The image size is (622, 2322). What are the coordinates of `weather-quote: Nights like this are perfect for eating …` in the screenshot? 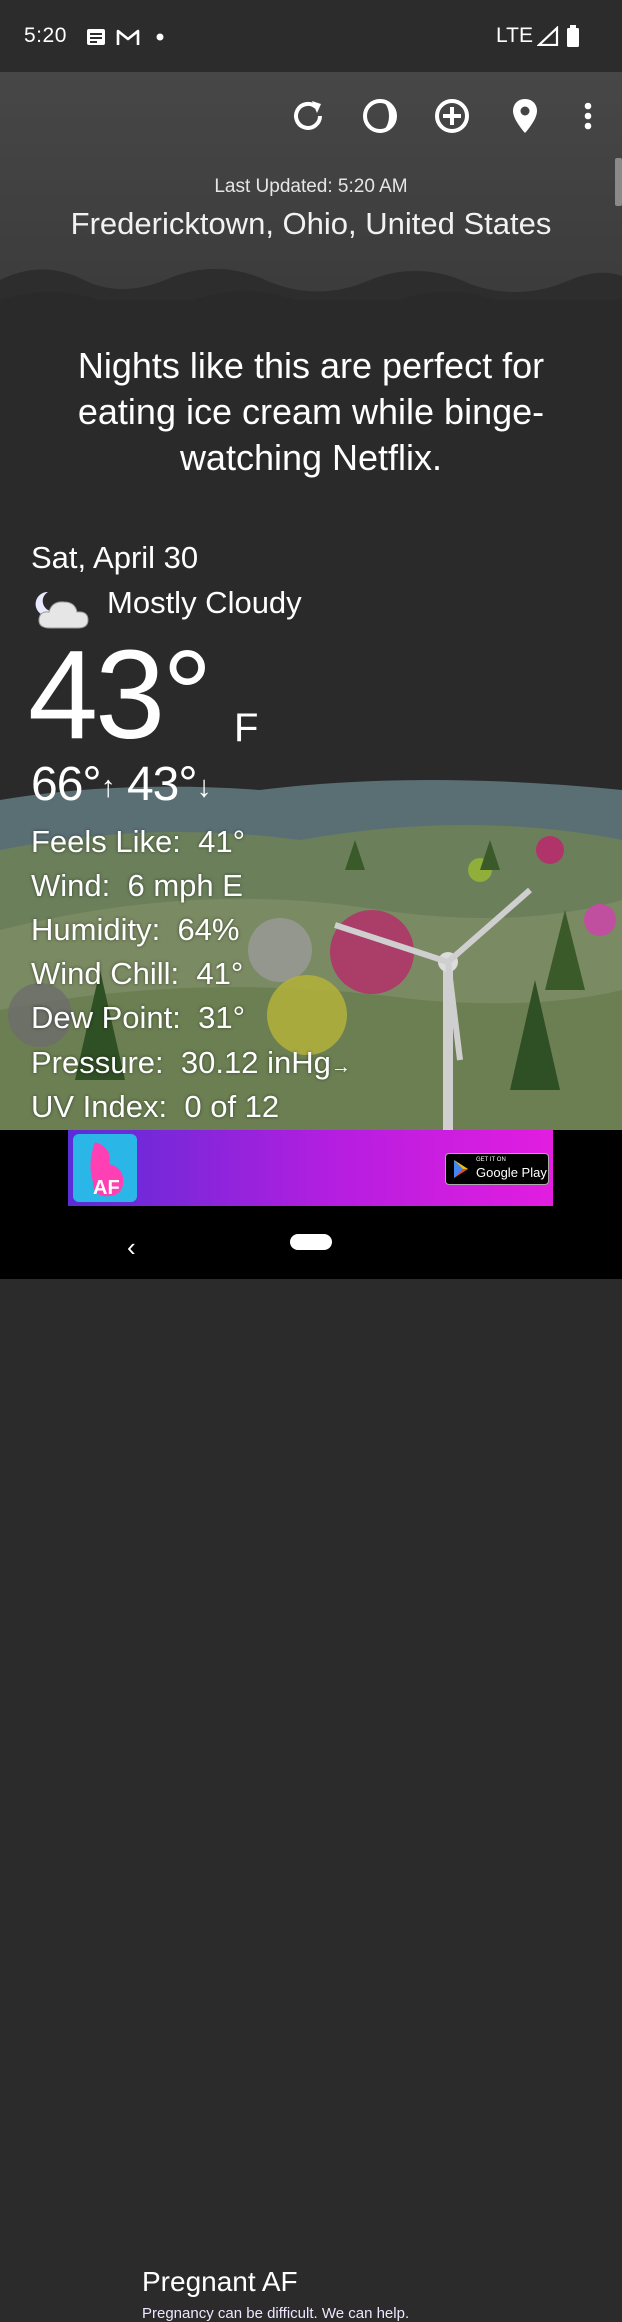 It's located at (311, 411).